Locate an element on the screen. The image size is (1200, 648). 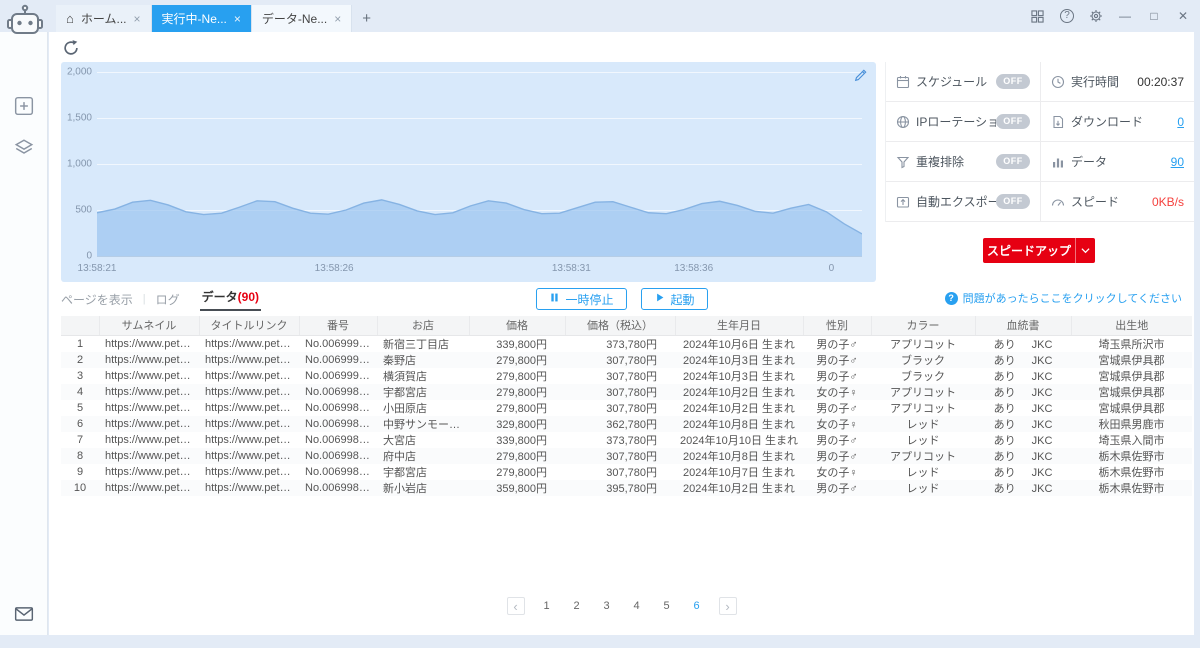
table-cell: 埼玉県入間市 is located at coordinates (1131, 440).